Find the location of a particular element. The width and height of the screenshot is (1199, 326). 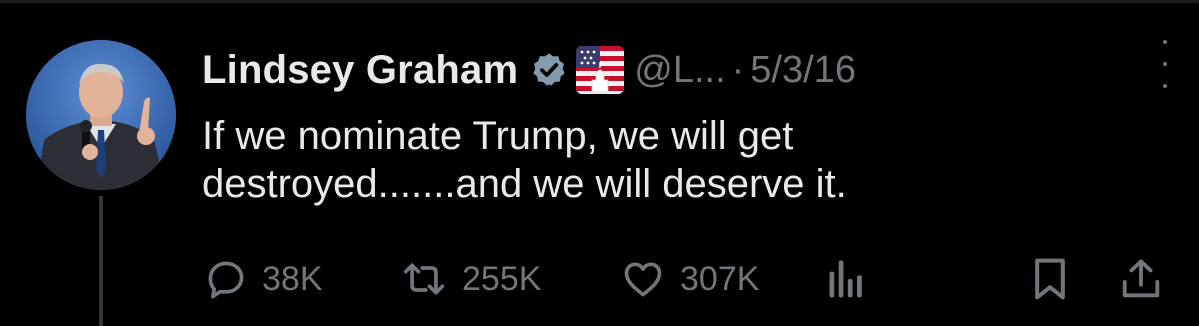

top-divider is located at coordinates (599, 1).